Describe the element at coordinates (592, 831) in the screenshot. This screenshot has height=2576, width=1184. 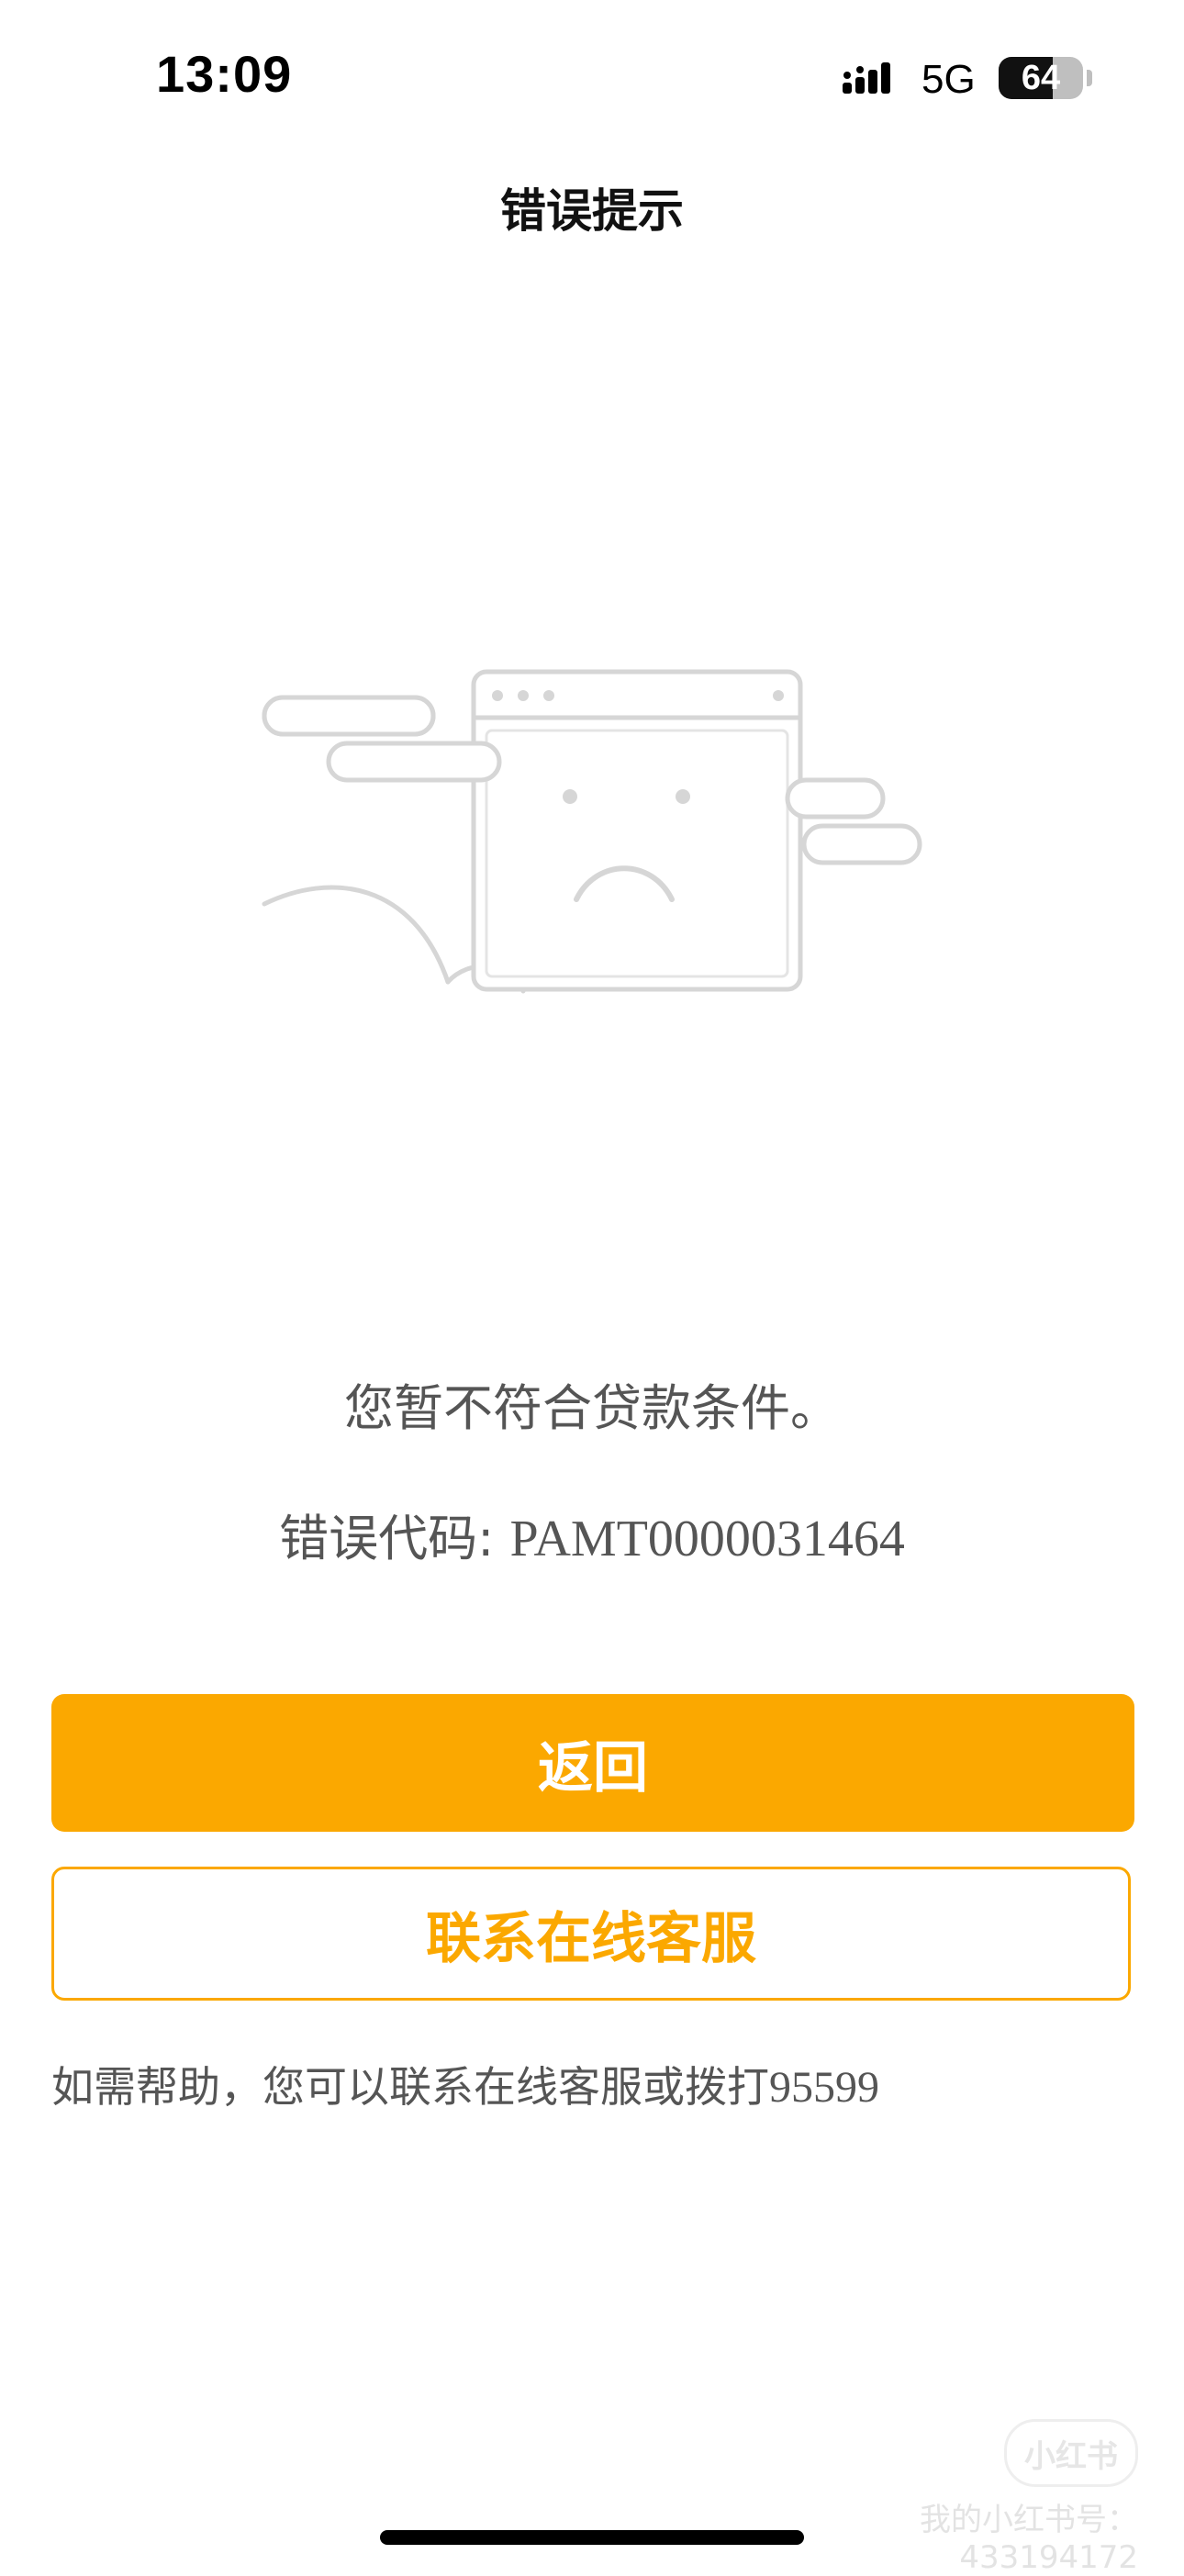
I see `sad-browser-window-icon` at that location.